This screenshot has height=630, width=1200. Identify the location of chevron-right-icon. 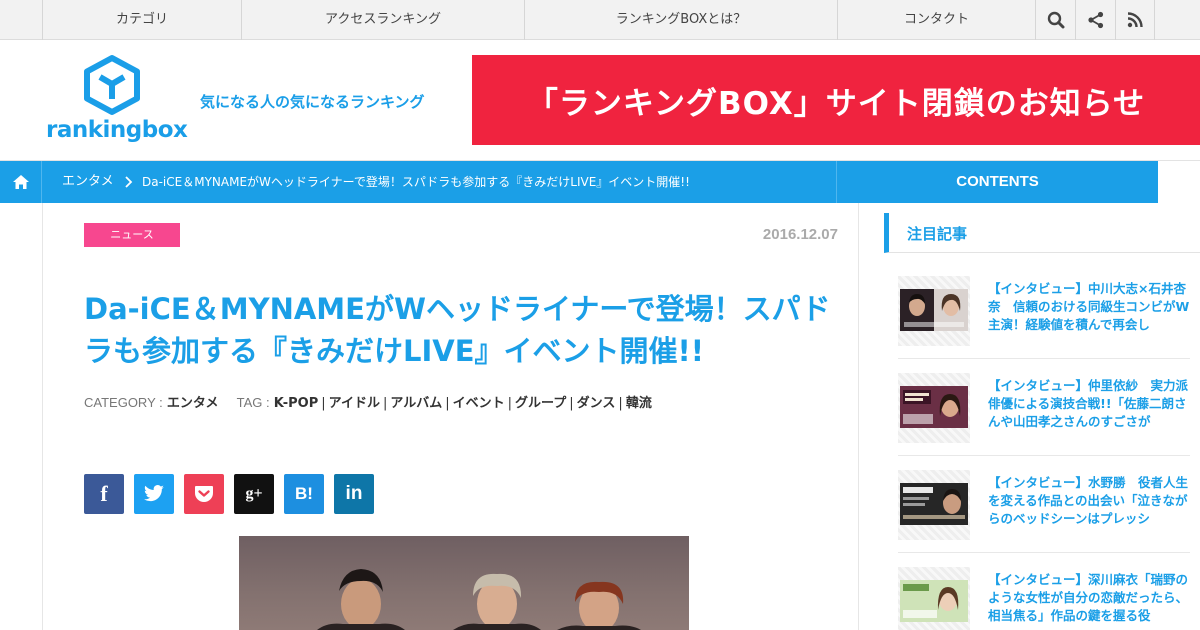
(129, 182).